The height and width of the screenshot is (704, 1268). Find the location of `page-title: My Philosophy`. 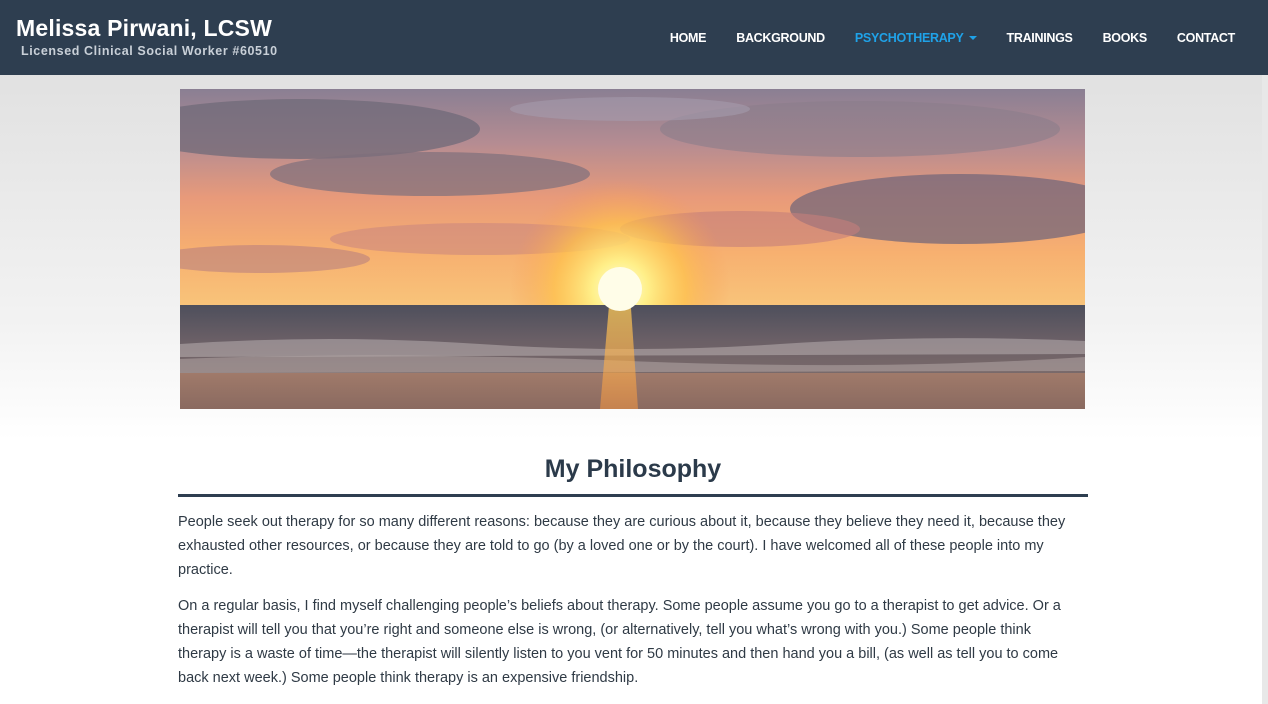

page-title: My Philosophy is located at coordinates (633, 469).